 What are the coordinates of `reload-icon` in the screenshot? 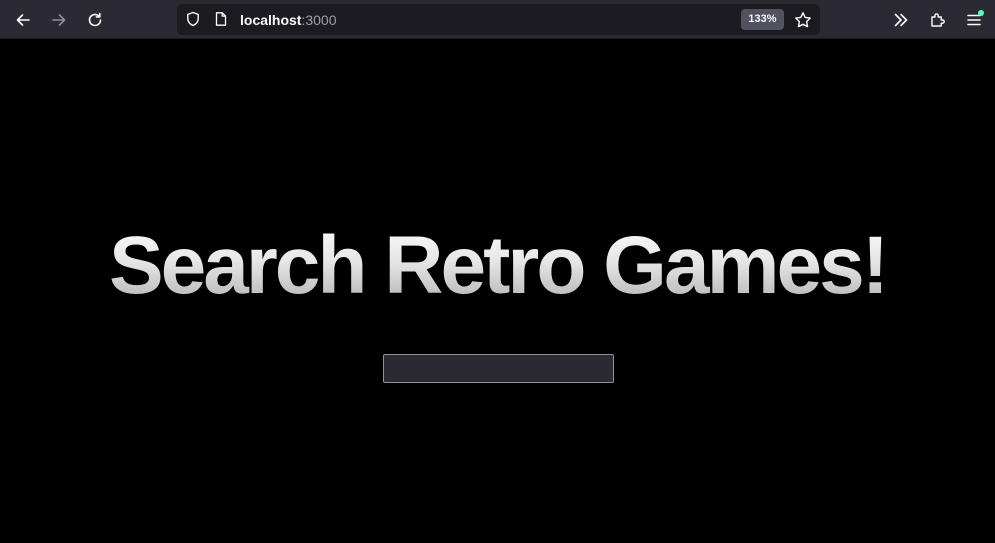 It's located at (95, 19).